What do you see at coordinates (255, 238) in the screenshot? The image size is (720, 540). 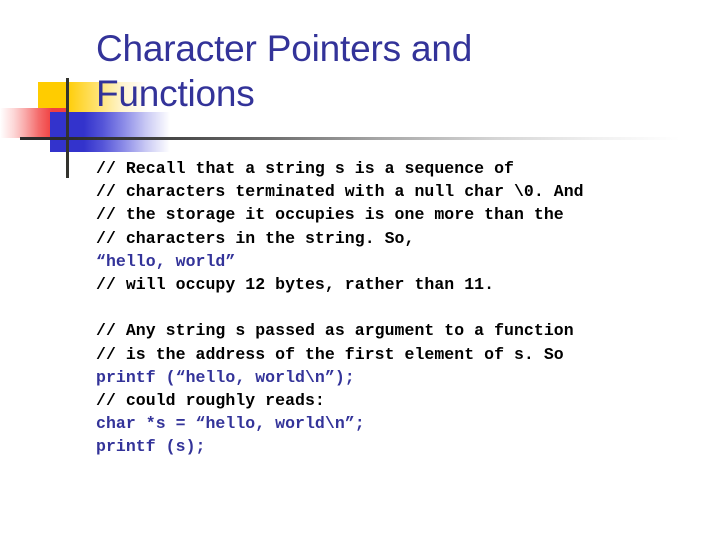 I see `comment-line: // characters in the string. So,` at bounding box center [255, 238].